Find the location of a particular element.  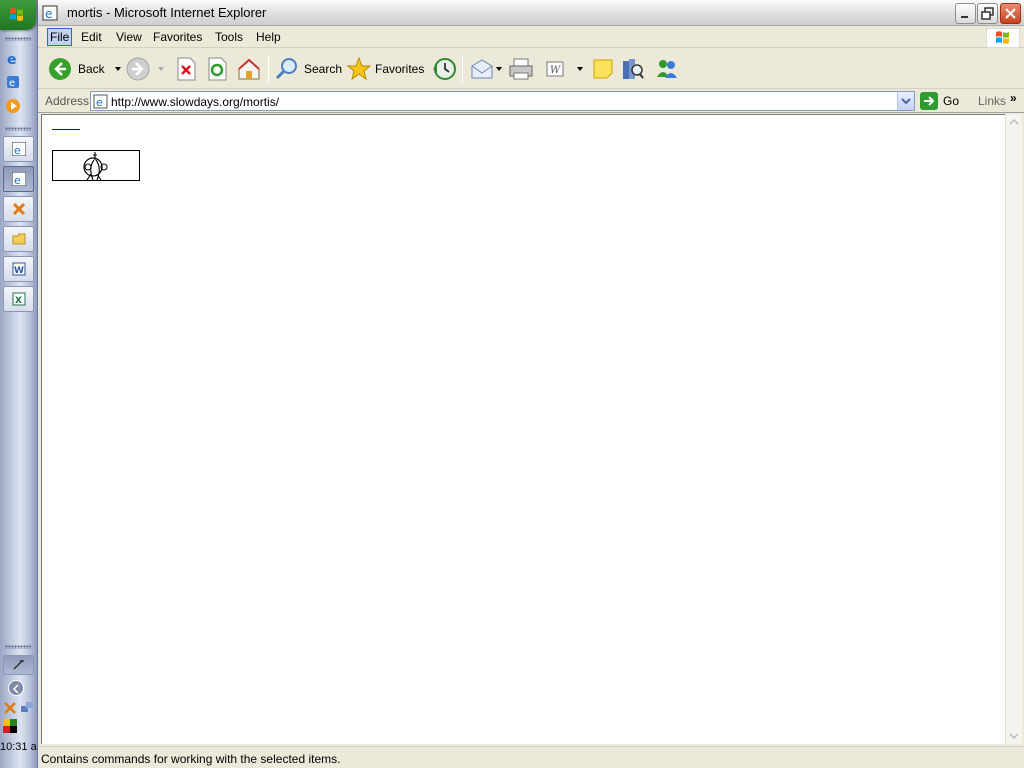

stop-icon is located at coordinates (186, 69).